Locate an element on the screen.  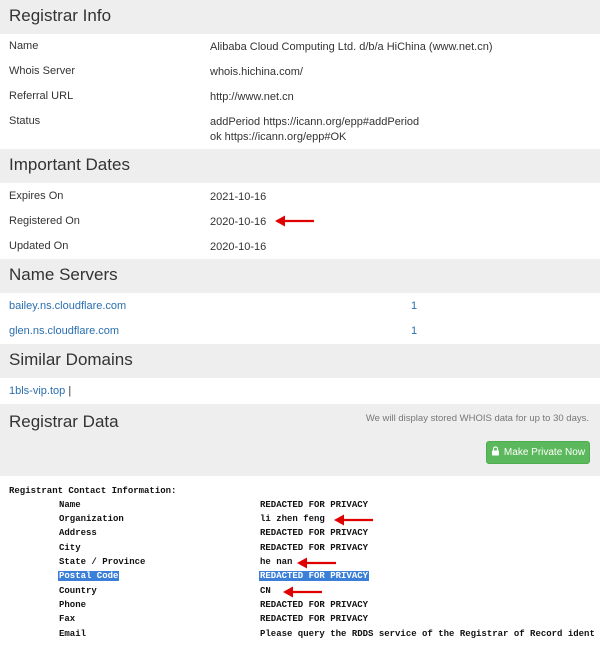
whois-row: Postal Code REDACTED FOR PRIVACY is located at coordinates (300, 578).